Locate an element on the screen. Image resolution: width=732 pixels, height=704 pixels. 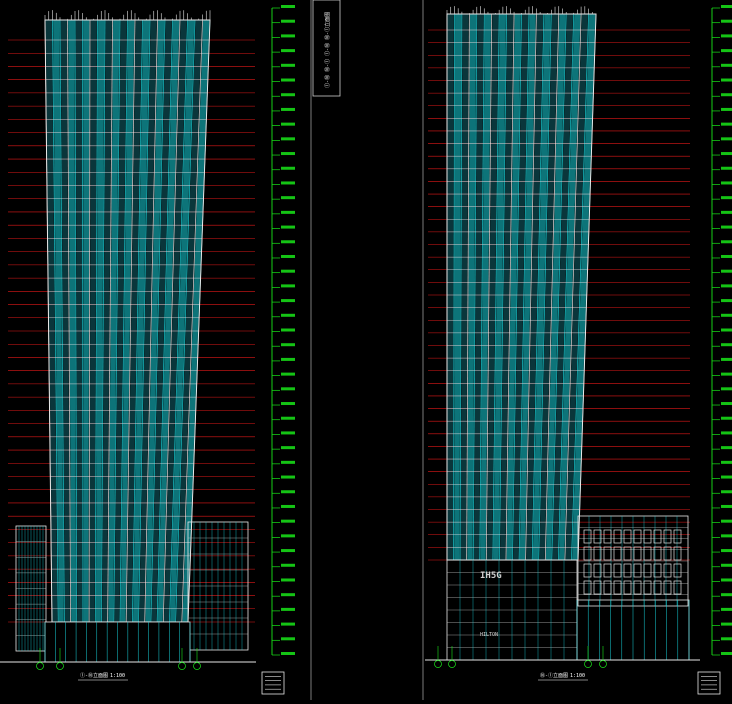
title-block-text: ①-⑩ ⑩-① ①-⑩ ⑩-①立面图 is located at coordinates (327, 50).